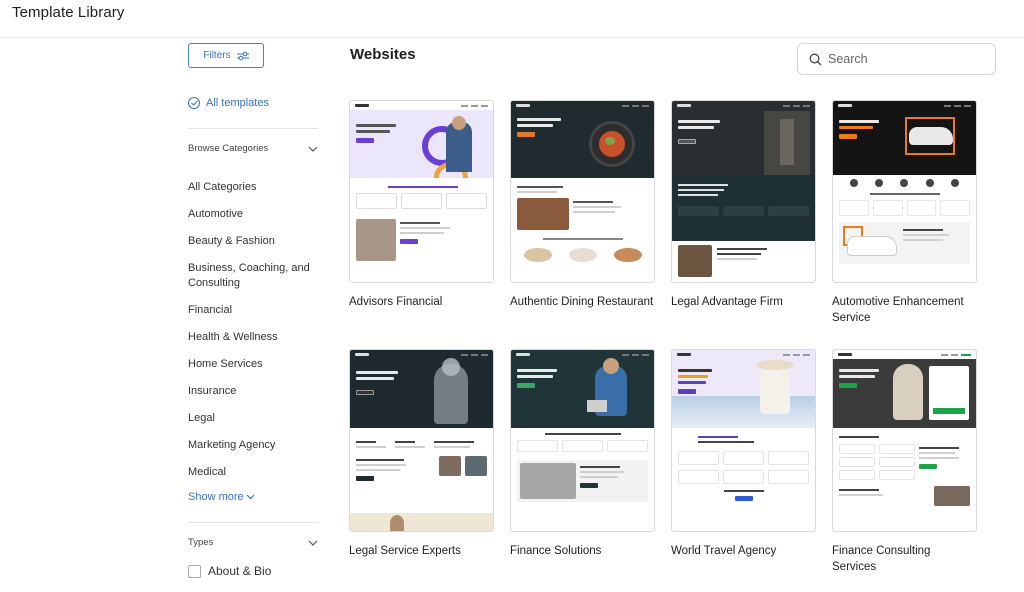 This screenshot has width=1024, height=592. I want to click on template-name: Finance Consulting Services, so click(881, 559).